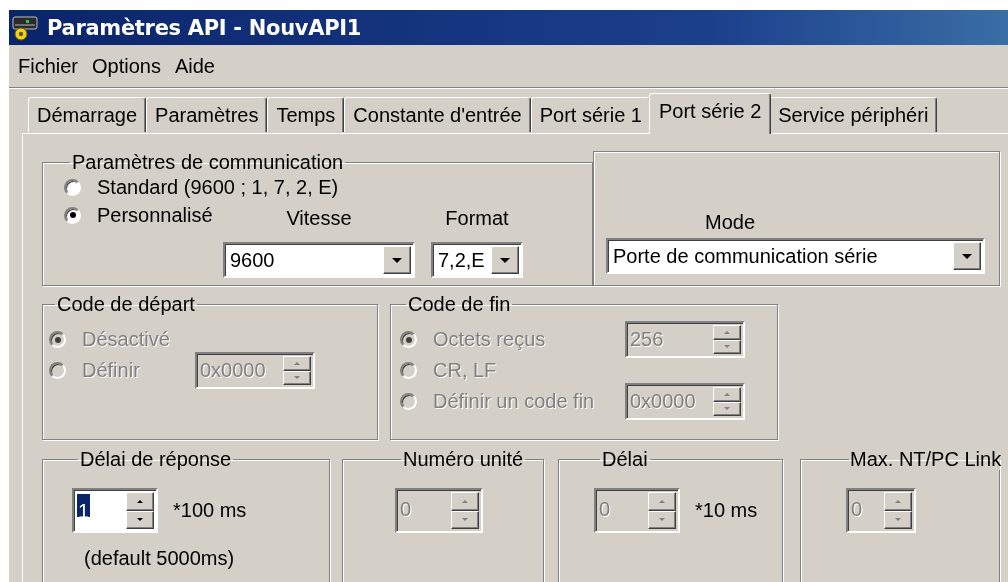  I want to click on group-title: Délai de réponse, so click(156, 459).